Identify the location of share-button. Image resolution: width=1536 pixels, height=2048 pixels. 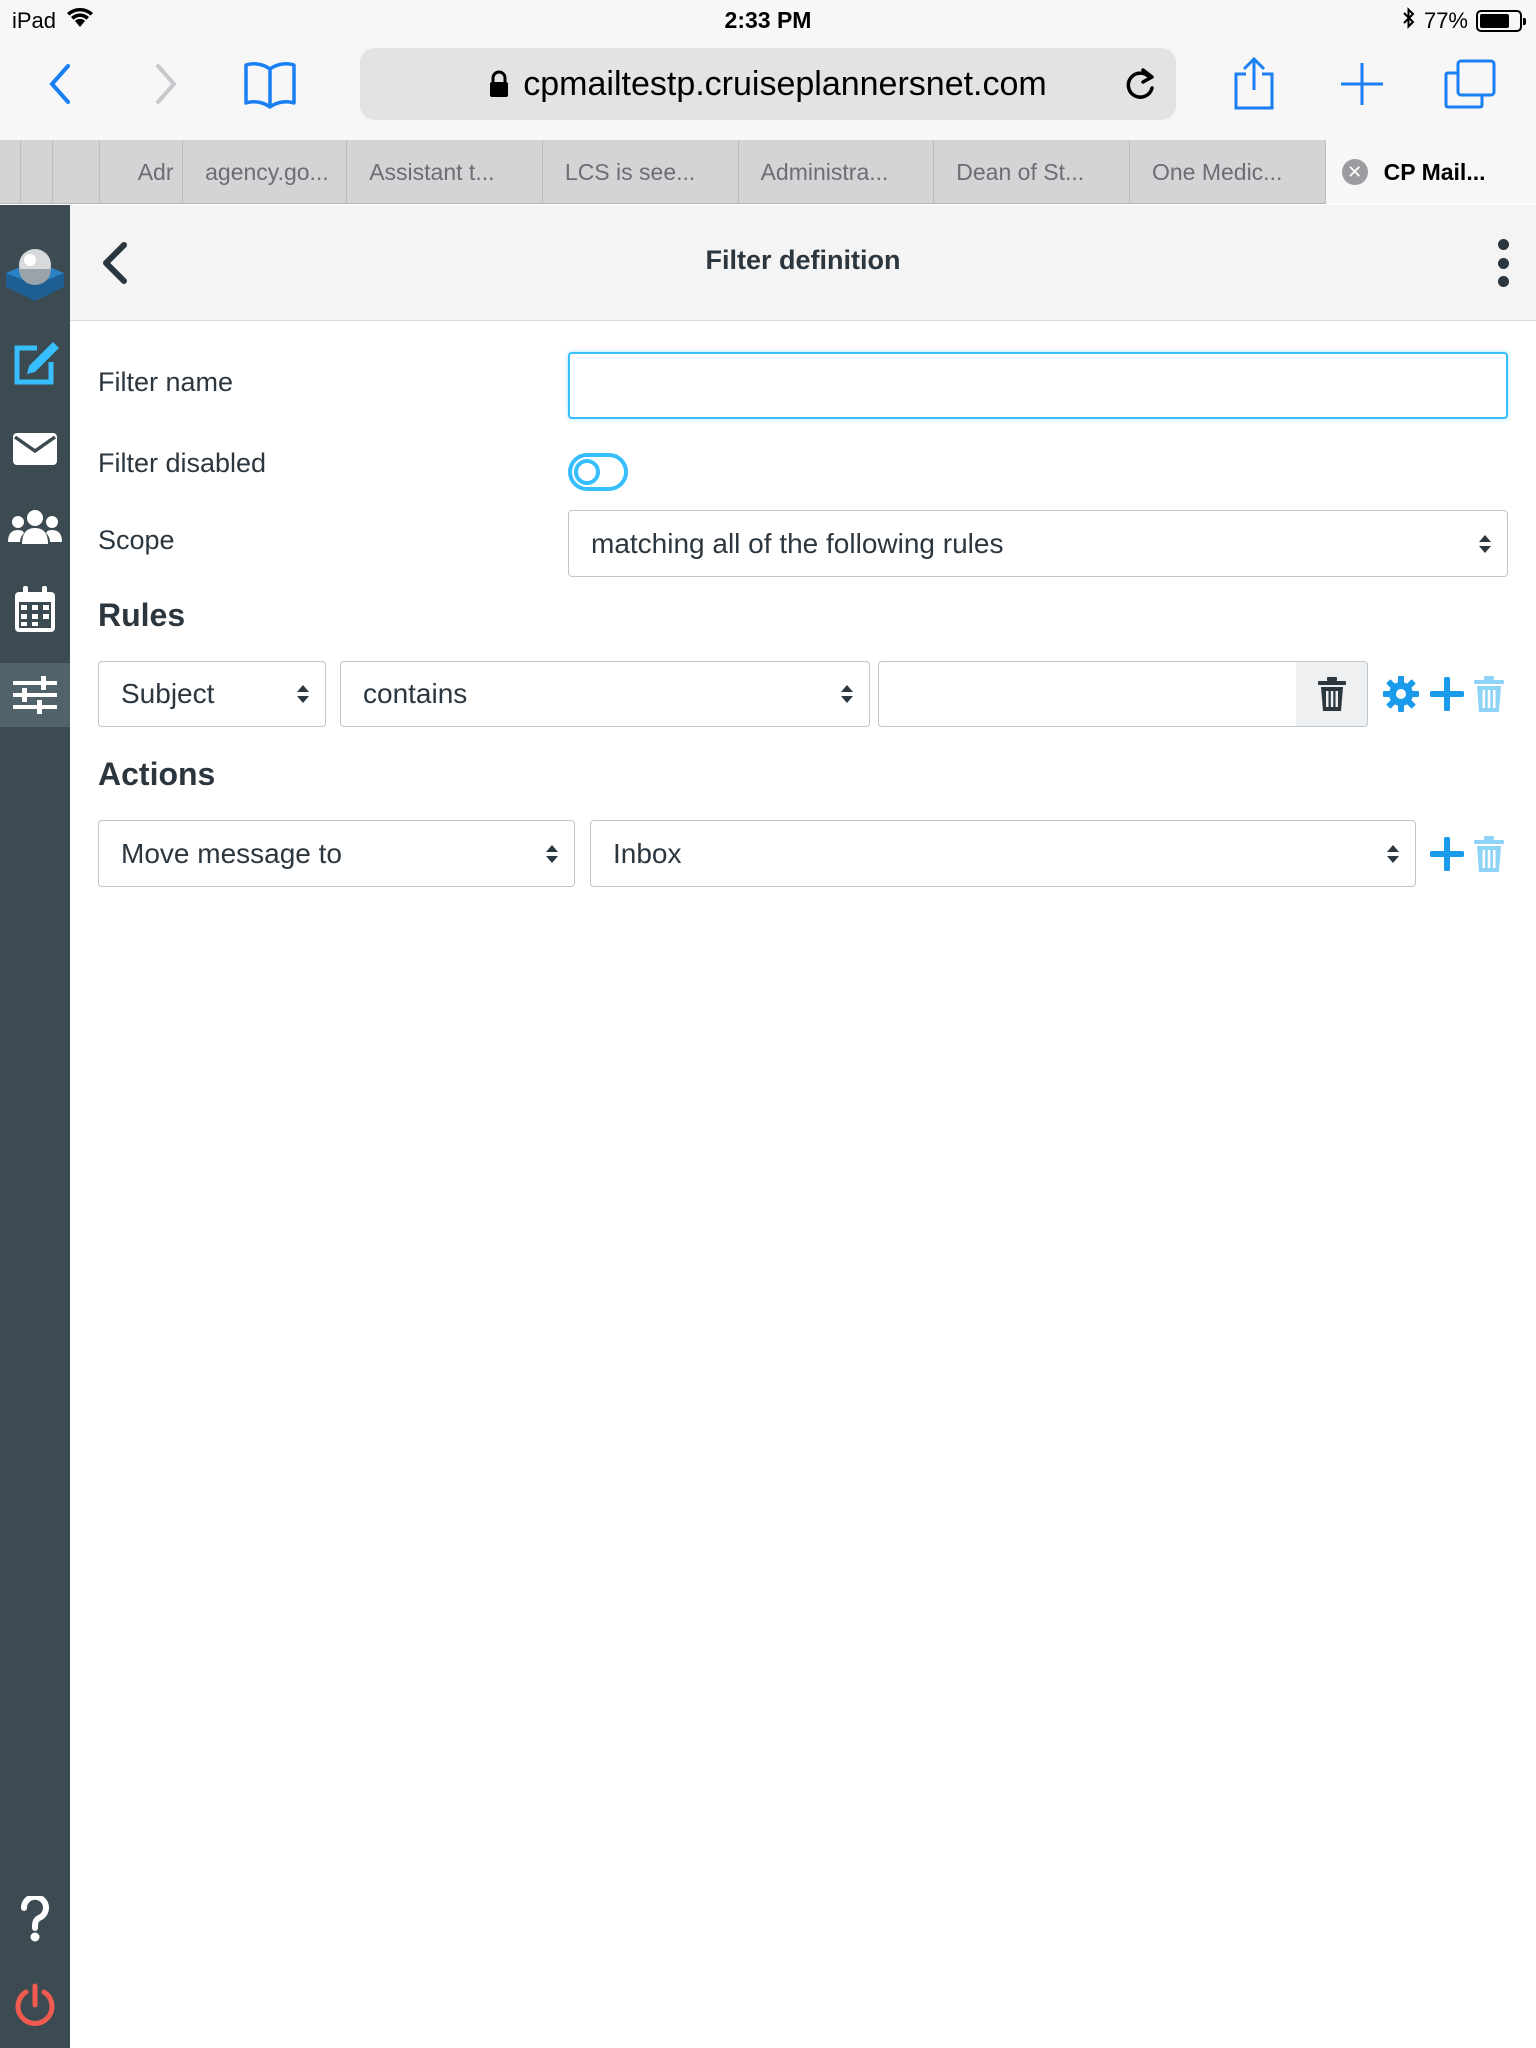
(1254, 84).